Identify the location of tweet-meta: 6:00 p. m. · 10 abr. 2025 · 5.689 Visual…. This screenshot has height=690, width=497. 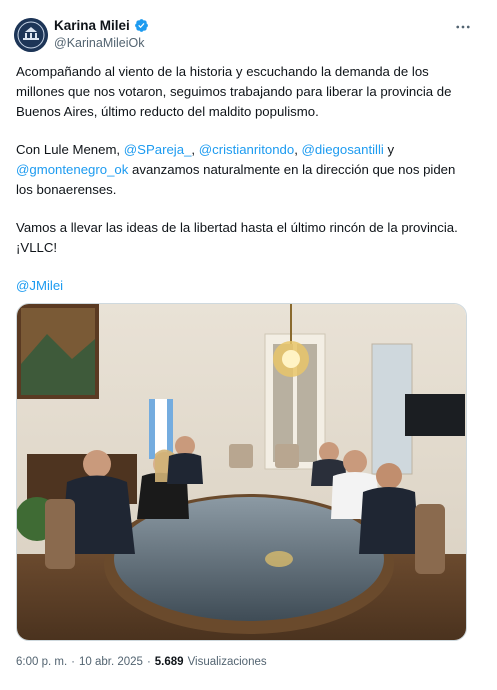
(141, 662).